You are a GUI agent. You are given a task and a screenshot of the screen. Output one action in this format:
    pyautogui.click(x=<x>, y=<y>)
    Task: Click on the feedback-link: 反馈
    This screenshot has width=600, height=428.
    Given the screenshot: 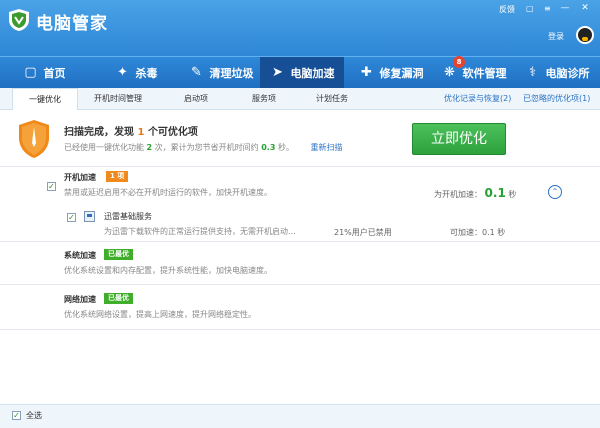 What is the action you would take?
    pyautogui.click(x=507, y=9)
    